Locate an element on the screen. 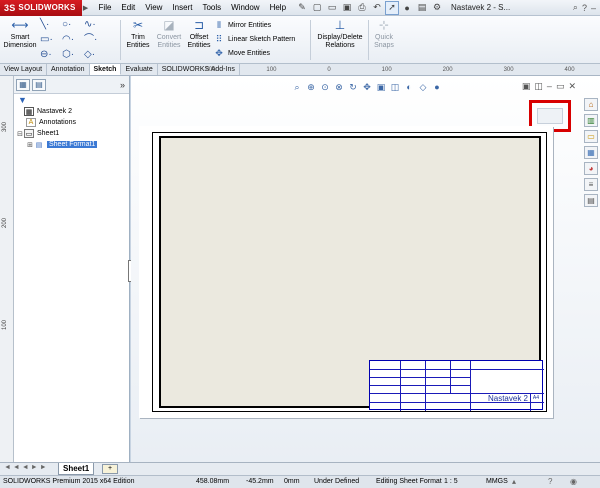 The image size is (600, 488). feature-manager-tab-icon: ▦ is located at coordinates (23, 84).